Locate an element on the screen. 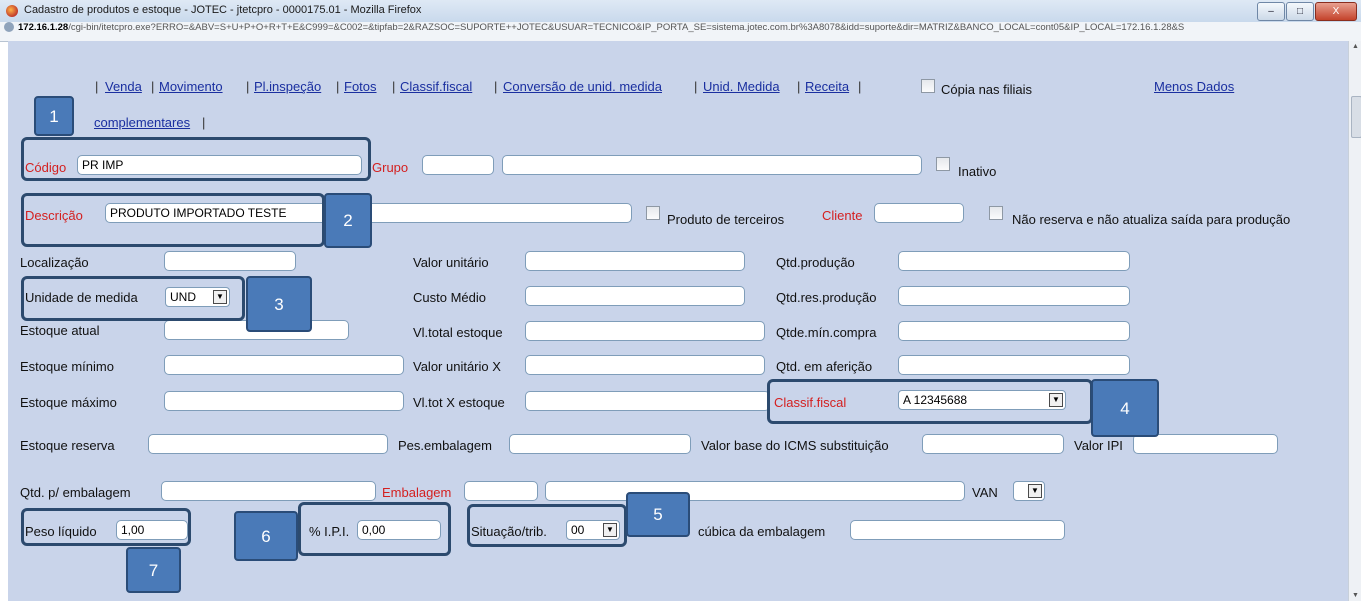  estoque-minimo-input is located at coordinates (284, 365).